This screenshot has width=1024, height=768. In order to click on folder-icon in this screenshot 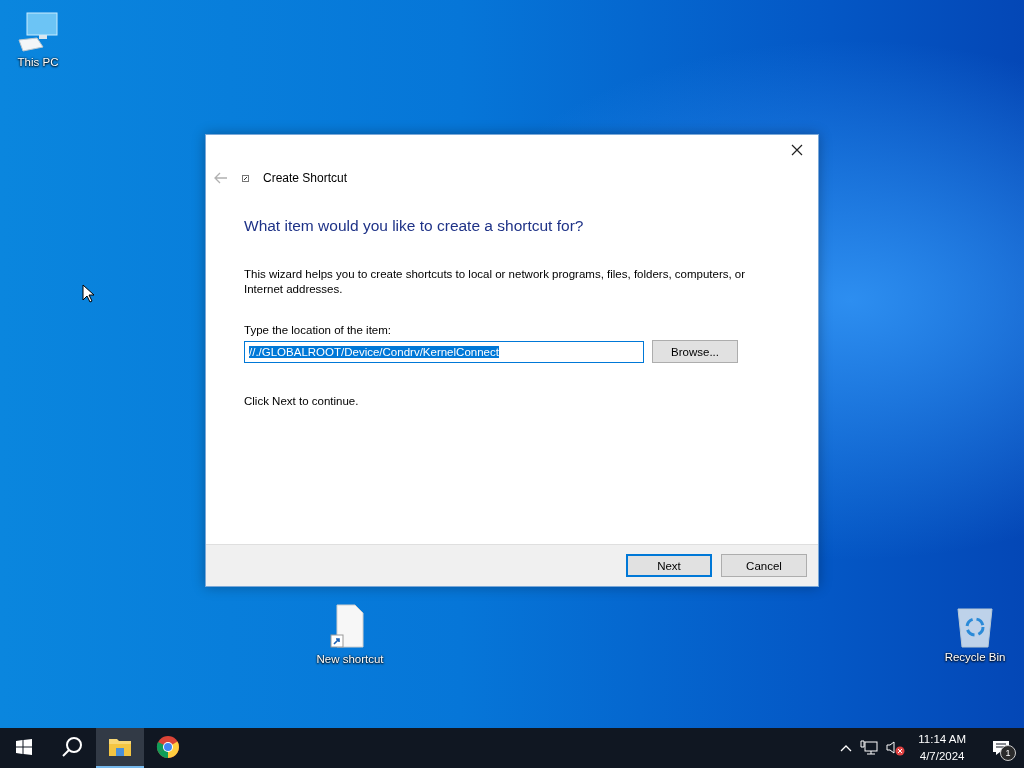, I will do `click(120, 747)`.